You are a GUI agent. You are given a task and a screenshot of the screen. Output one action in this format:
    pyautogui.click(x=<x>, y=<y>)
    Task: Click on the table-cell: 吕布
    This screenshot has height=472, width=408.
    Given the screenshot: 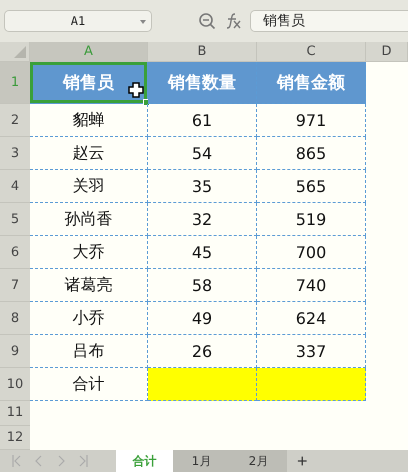 What is the action you would take?
    pyautogui.click(x=89, y=351)
    